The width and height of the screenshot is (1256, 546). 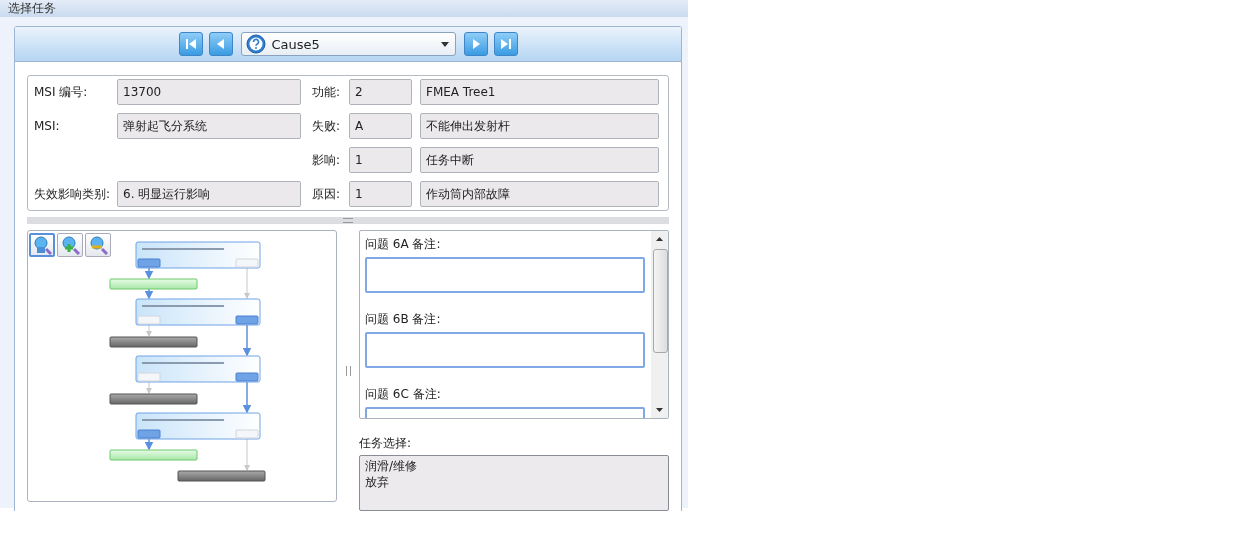 I want to click on task-choice-label: 任务选择:, so click(x=386, y=443).